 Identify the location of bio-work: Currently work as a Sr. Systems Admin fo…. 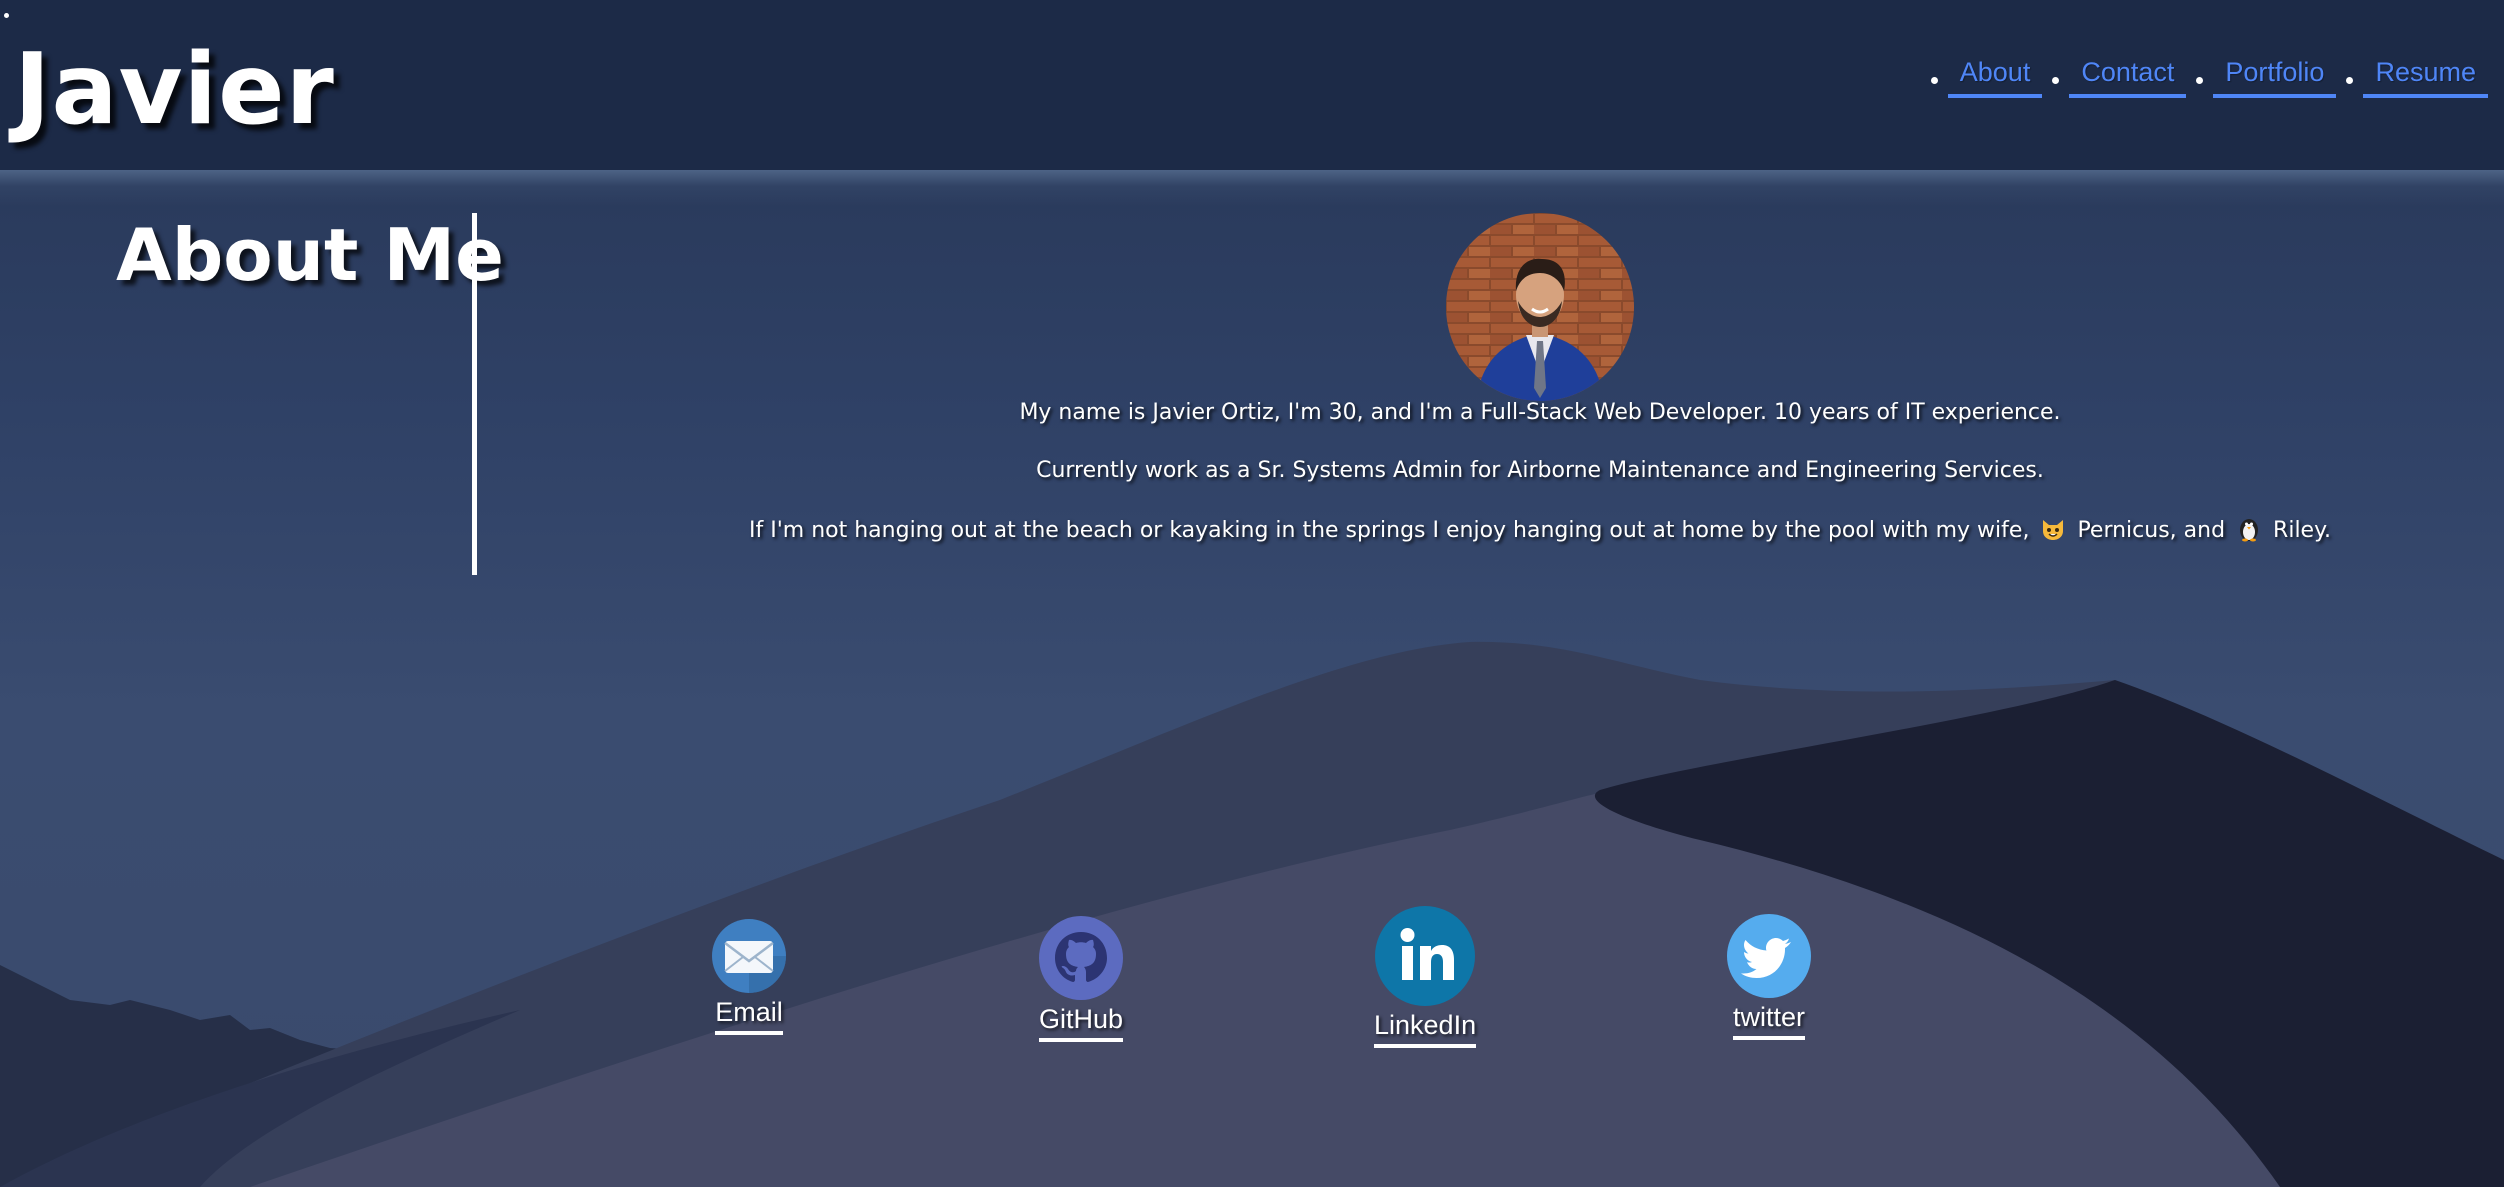
(1540, 470).